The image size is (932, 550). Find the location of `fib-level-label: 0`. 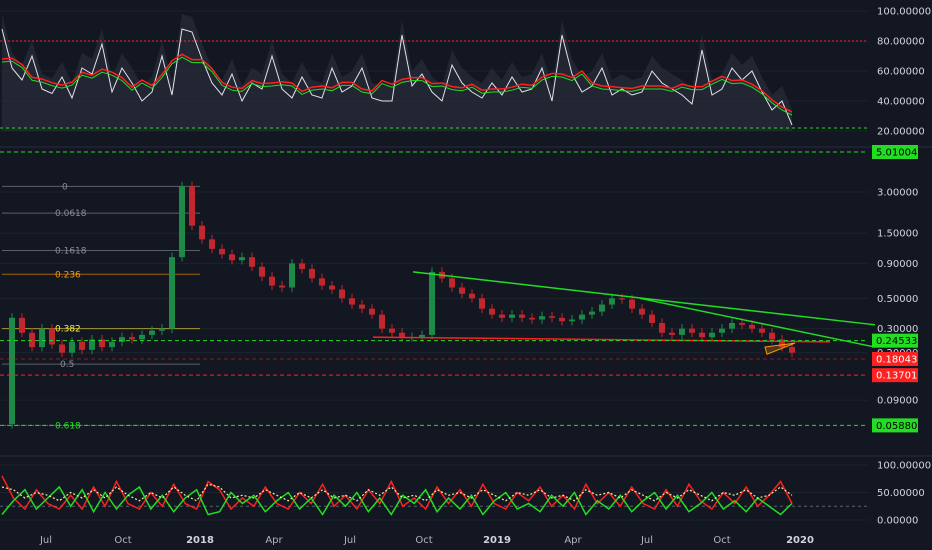

fib-level-label: 0 is located at coordinates (65, 187).